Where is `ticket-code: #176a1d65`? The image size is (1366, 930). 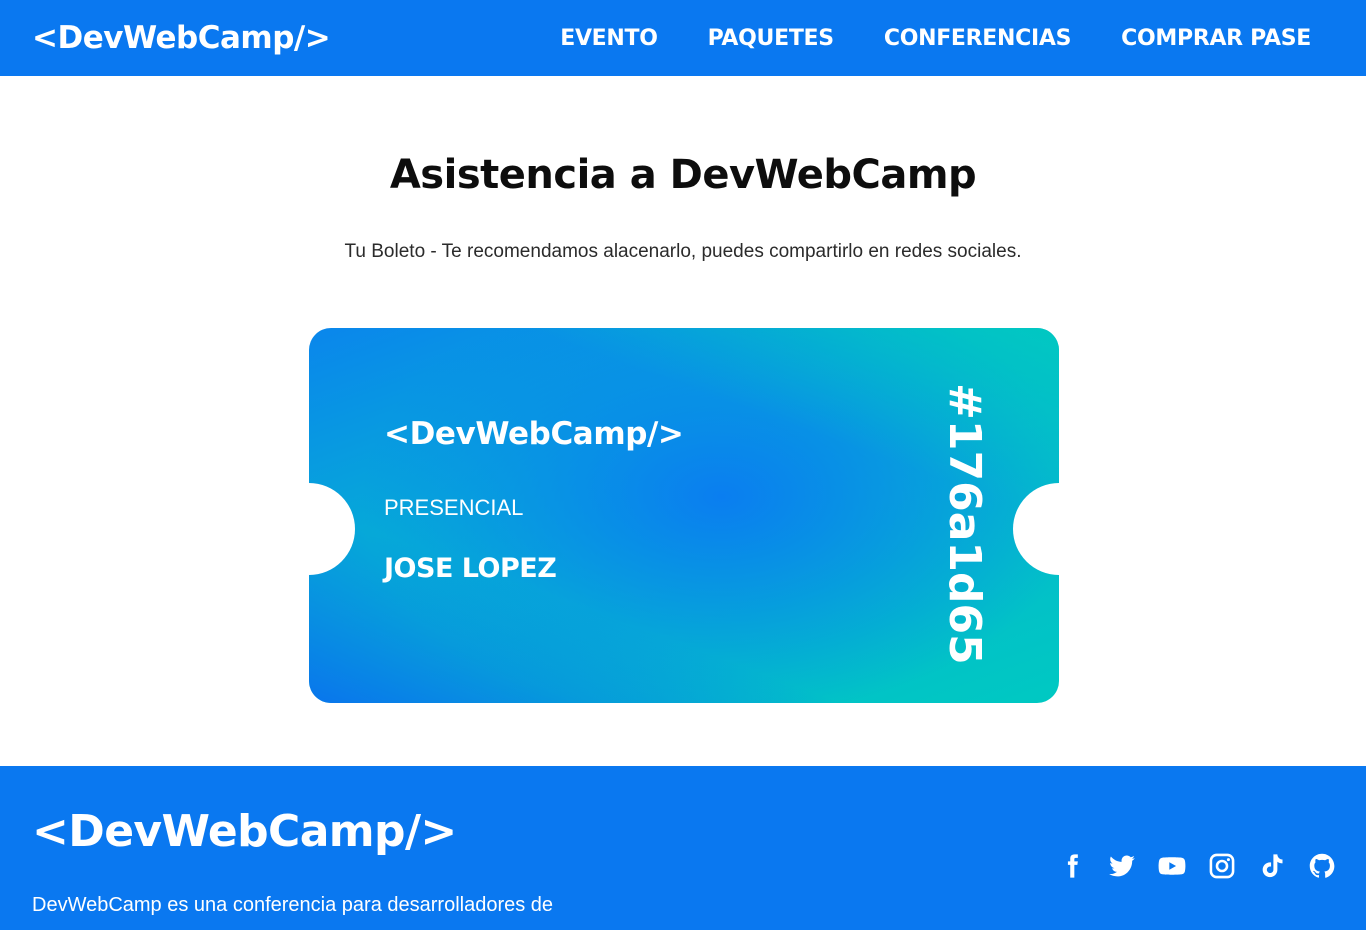
ticket-code: #176a1d65 is located at coordinates (964, 524).